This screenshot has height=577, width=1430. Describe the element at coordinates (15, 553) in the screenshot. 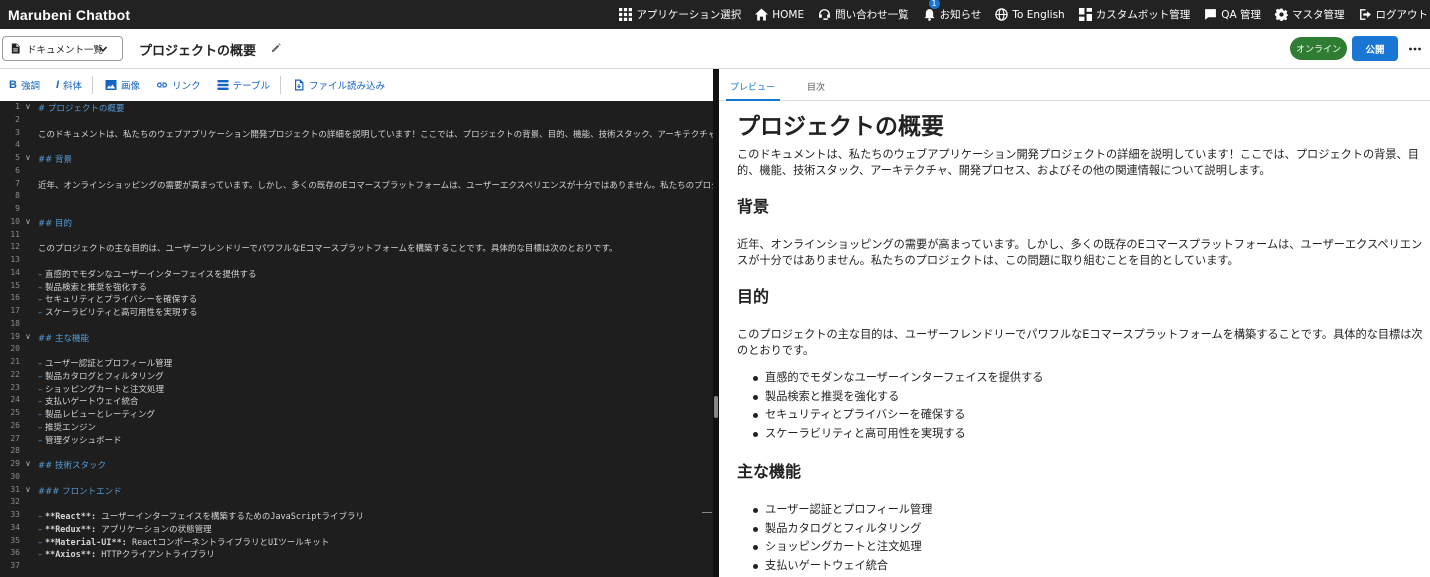

I see `line-number: 36` at that location.